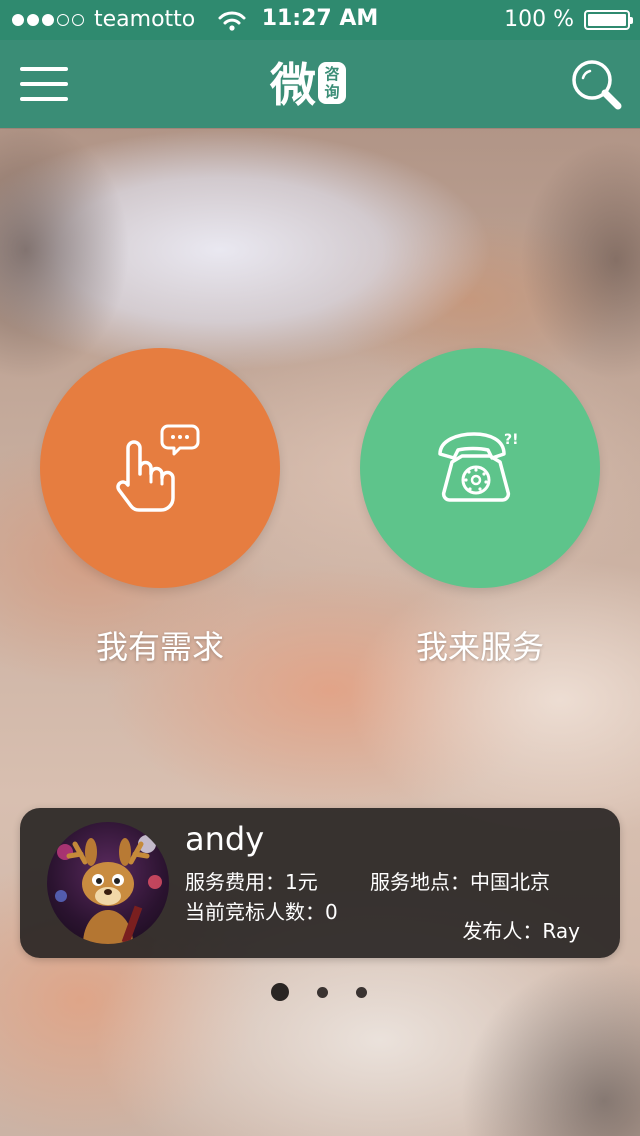  What do you see at coordinates (225, 839) in the screenshot?
I see `card-name: andy` at bounding box center [225, 839].